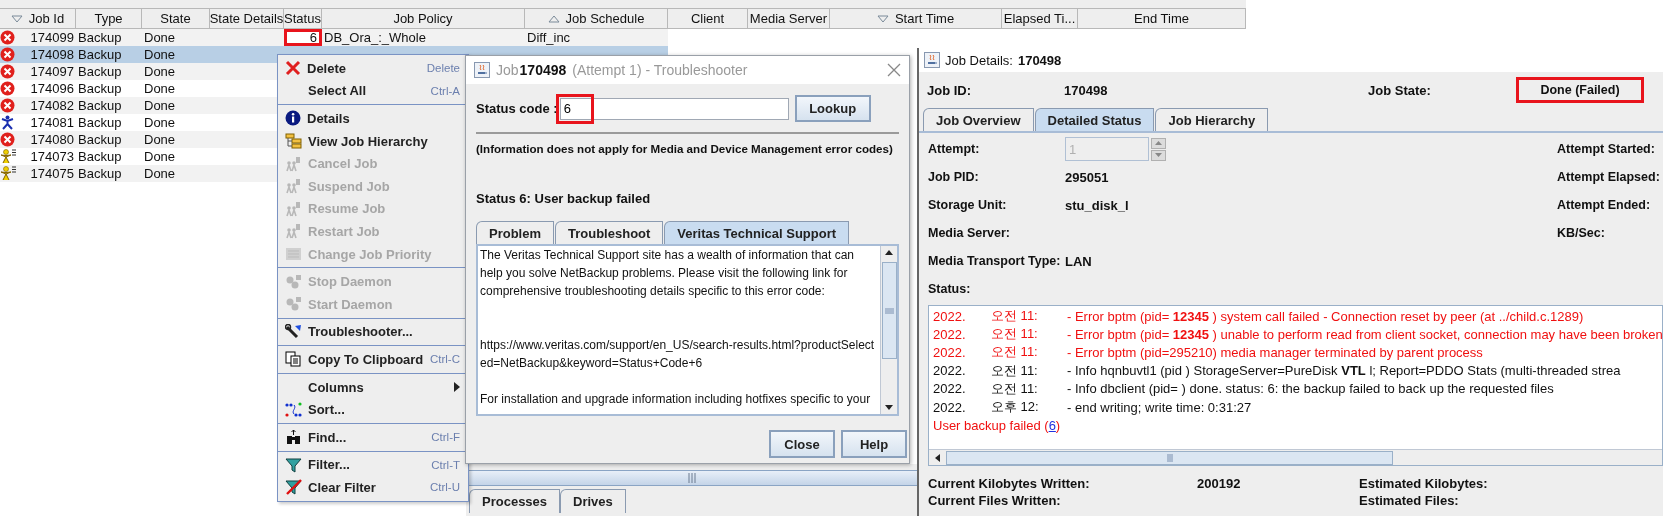 The image size is (1663, 516). What do you see at coordinates (1609, 177) in the screenshot?
I see `field-label: Attempt Elapsed:` at bounding box center [1609, 177].